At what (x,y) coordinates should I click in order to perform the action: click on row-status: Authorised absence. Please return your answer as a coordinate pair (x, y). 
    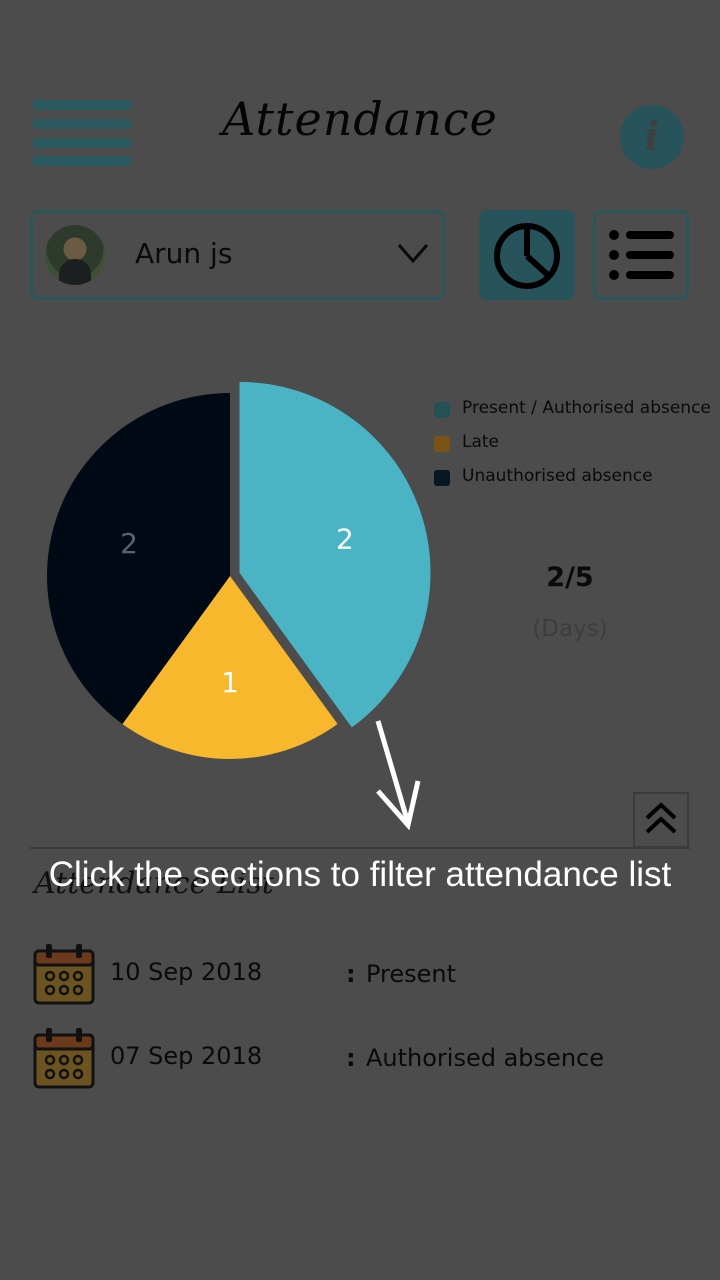
    Looking at the image, I should click on (485, 1058).